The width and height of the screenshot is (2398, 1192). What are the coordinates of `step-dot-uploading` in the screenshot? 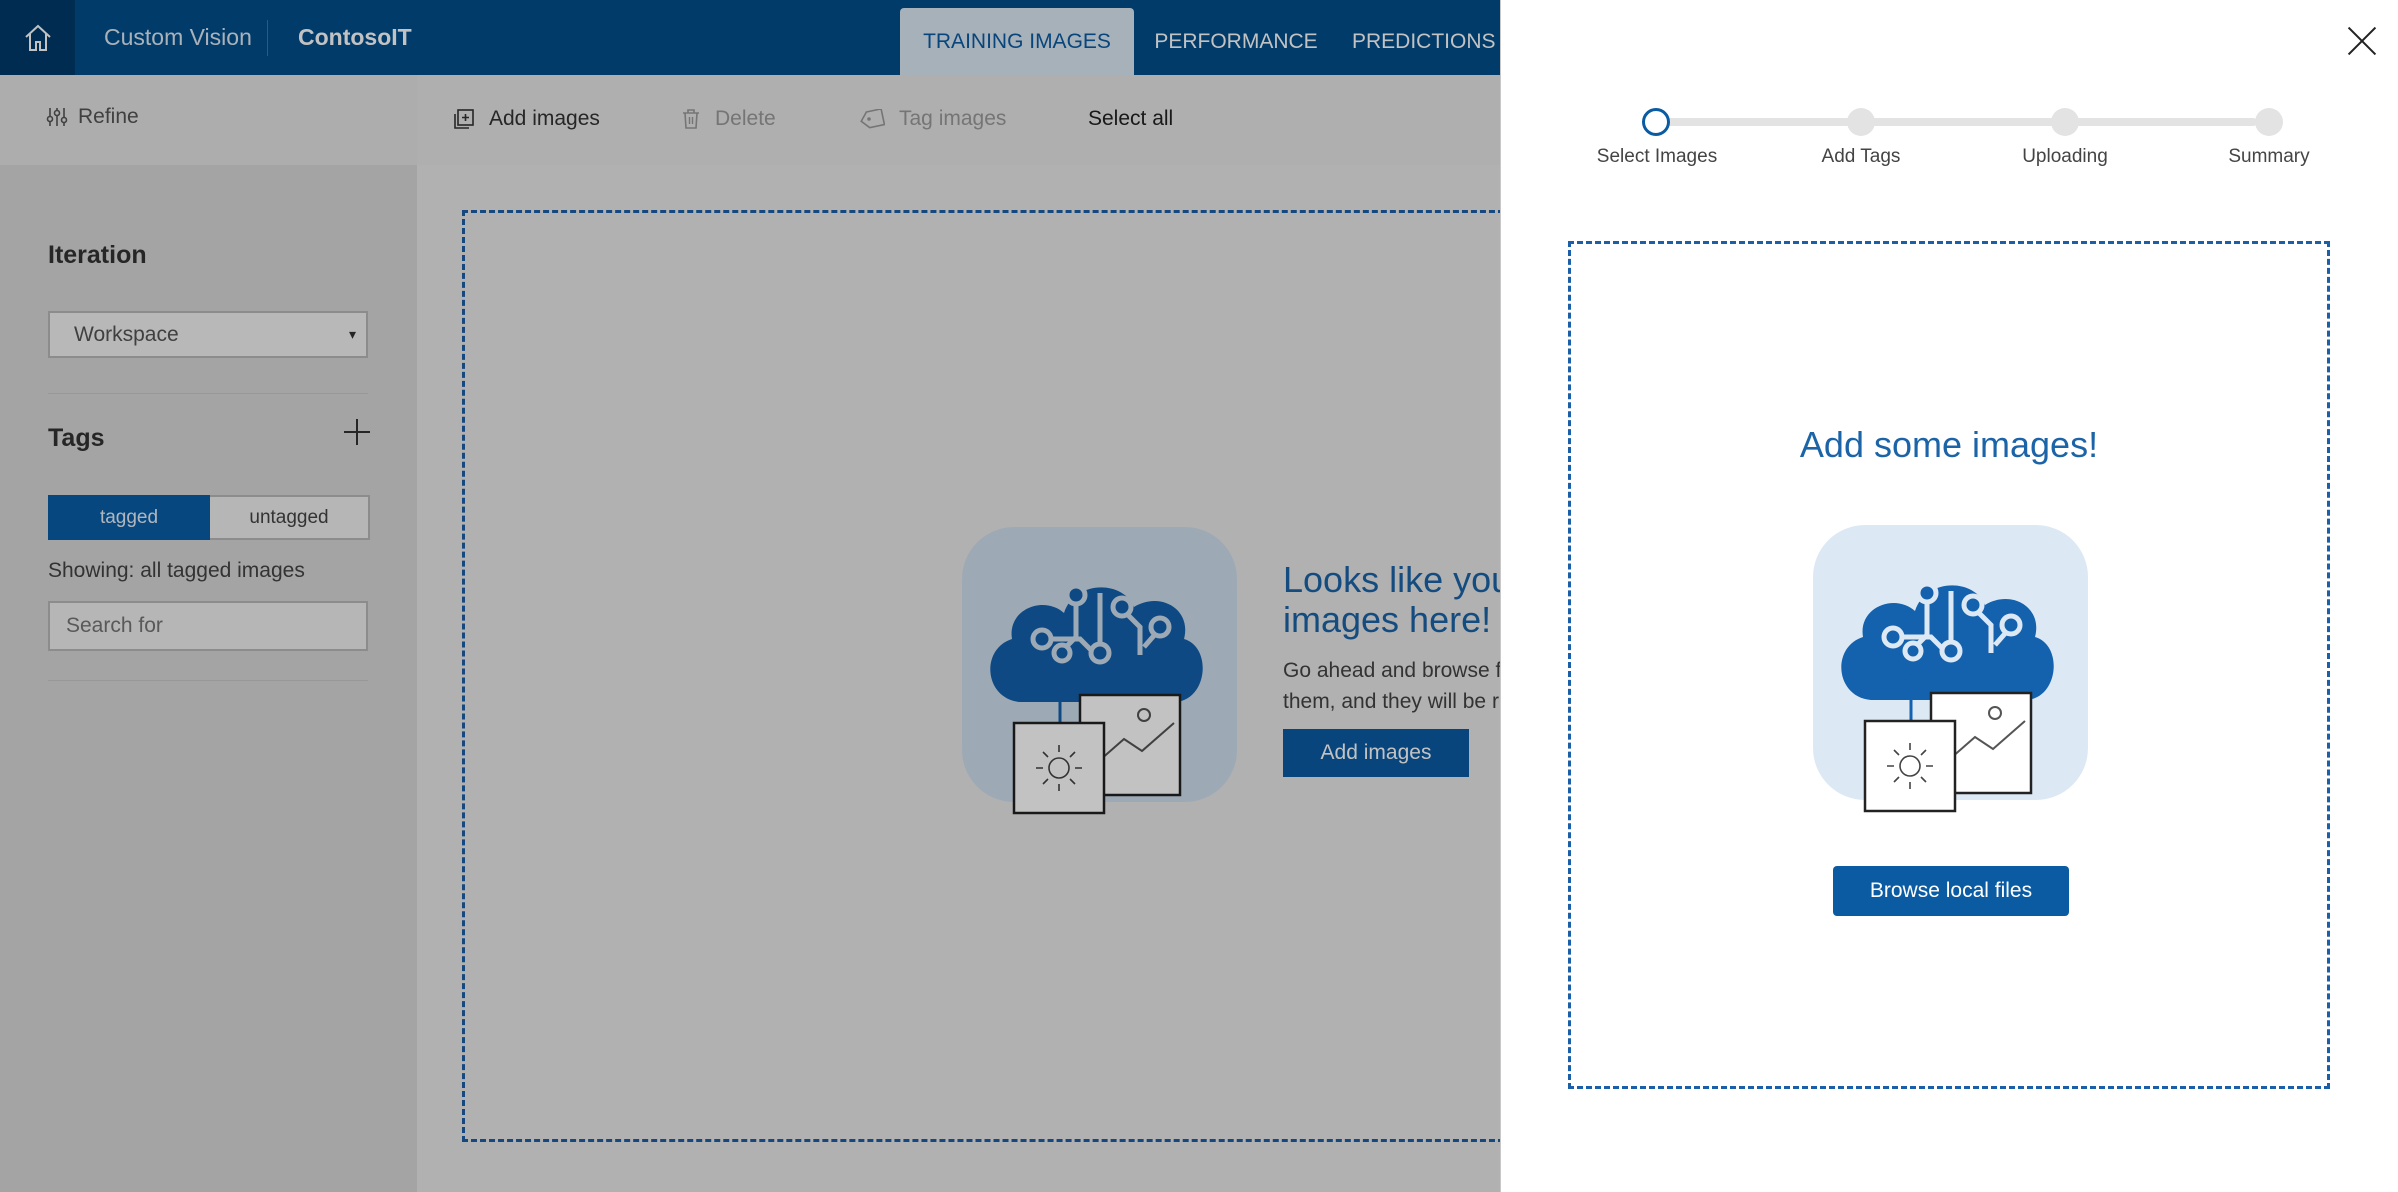 It's located at (2065, 122).